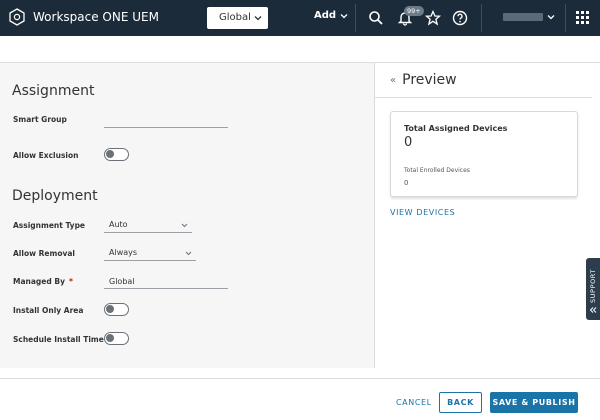 The width and height of the screenshot is (600, 420). Describe the element at coordinates (582, 17) in the screenshot. I see `apps-grid-icon` at that location.